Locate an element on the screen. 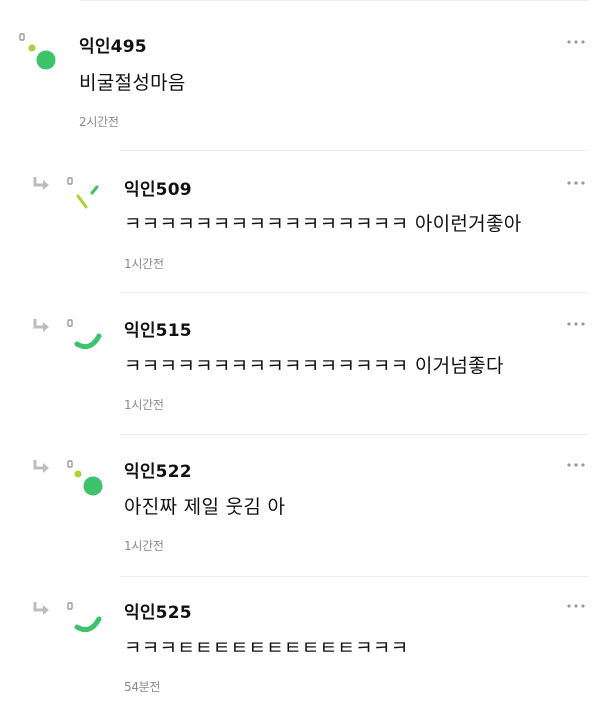 This screenshot has height=711, width=600. comment-author: 익인522 is located at coordinates (158, 469).